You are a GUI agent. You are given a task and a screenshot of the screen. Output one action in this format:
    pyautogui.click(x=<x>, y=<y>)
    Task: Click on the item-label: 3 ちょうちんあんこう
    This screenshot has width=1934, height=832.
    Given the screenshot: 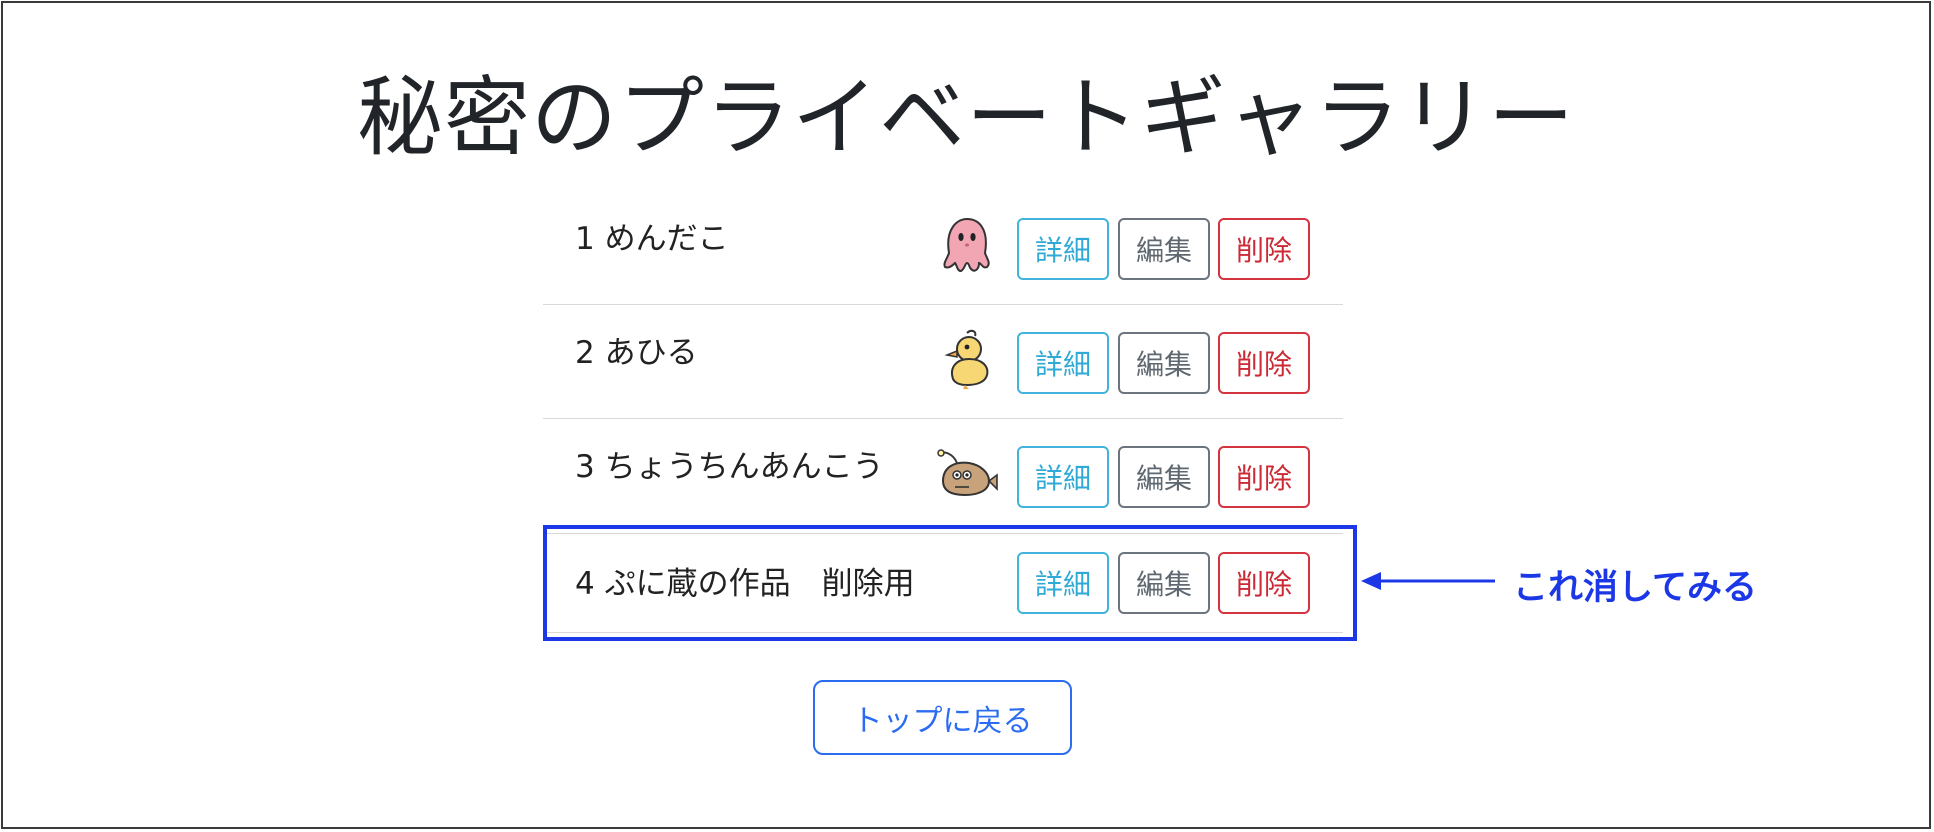 What is the action you would take?
    pyautogui.click(x=729, y=467)
    